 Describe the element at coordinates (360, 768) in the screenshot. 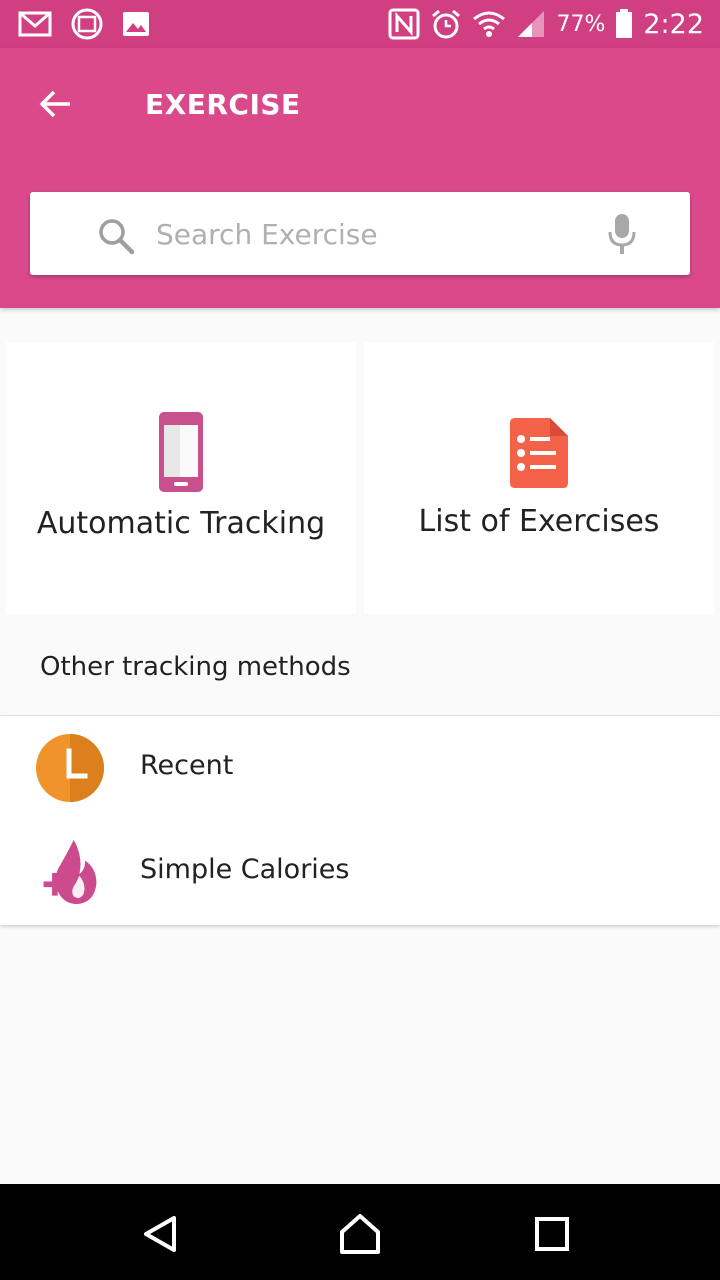

I see `list-item-recent: Recent` at that location.